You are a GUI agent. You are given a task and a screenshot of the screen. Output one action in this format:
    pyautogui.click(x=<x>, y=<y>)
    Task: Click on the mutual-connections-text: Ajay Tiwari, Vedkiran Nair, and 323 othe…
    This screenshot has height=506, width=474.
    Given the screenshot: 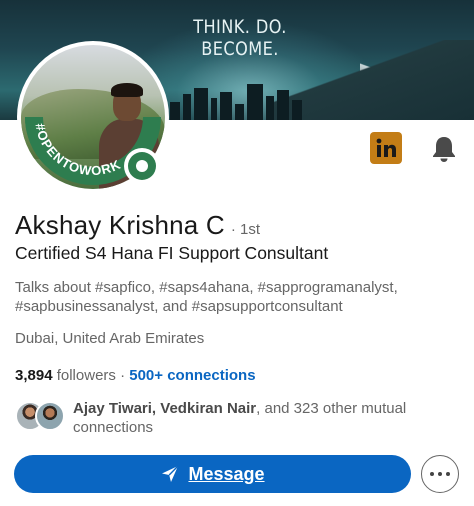 What is the action you would take?
    pyautogui.click(x=269, y=418)
    